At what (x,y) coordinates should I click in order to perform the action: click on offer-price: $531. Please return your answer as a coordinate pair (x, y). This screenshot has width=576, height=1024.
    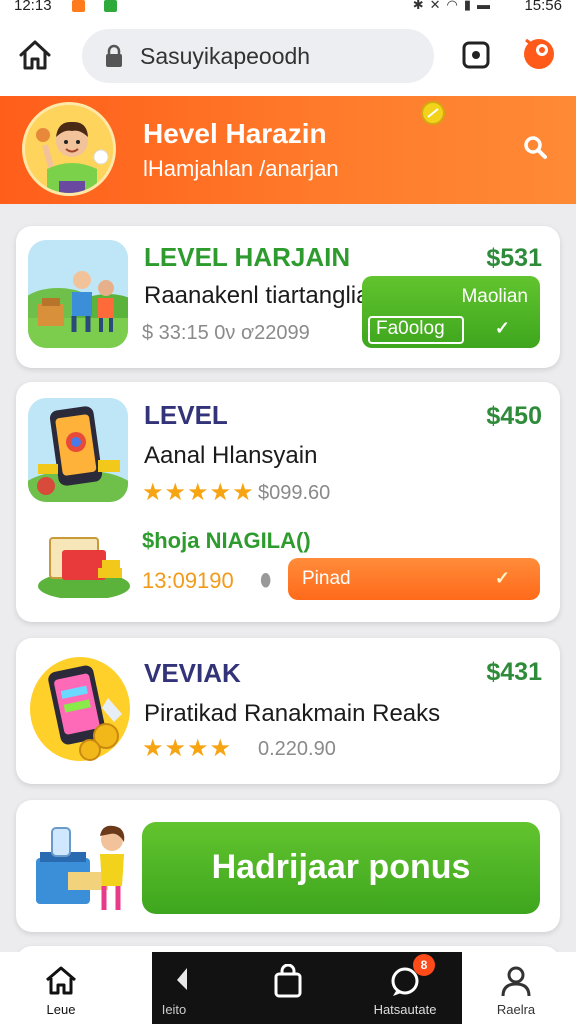
    Looking at the image, I should click on (514, 258).